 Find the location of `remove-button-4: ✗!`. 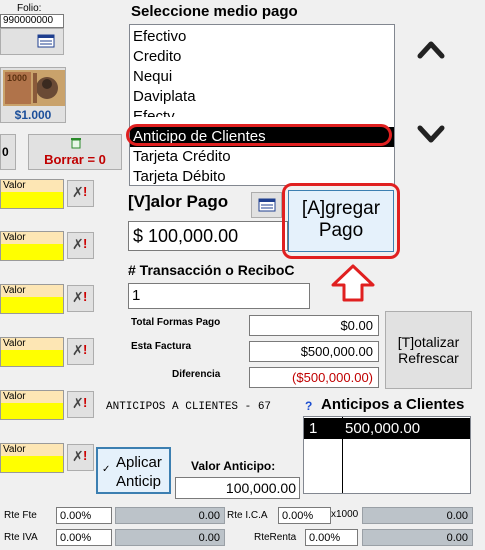

remove-button-4: ✗! is located at coordinates (80, 351).